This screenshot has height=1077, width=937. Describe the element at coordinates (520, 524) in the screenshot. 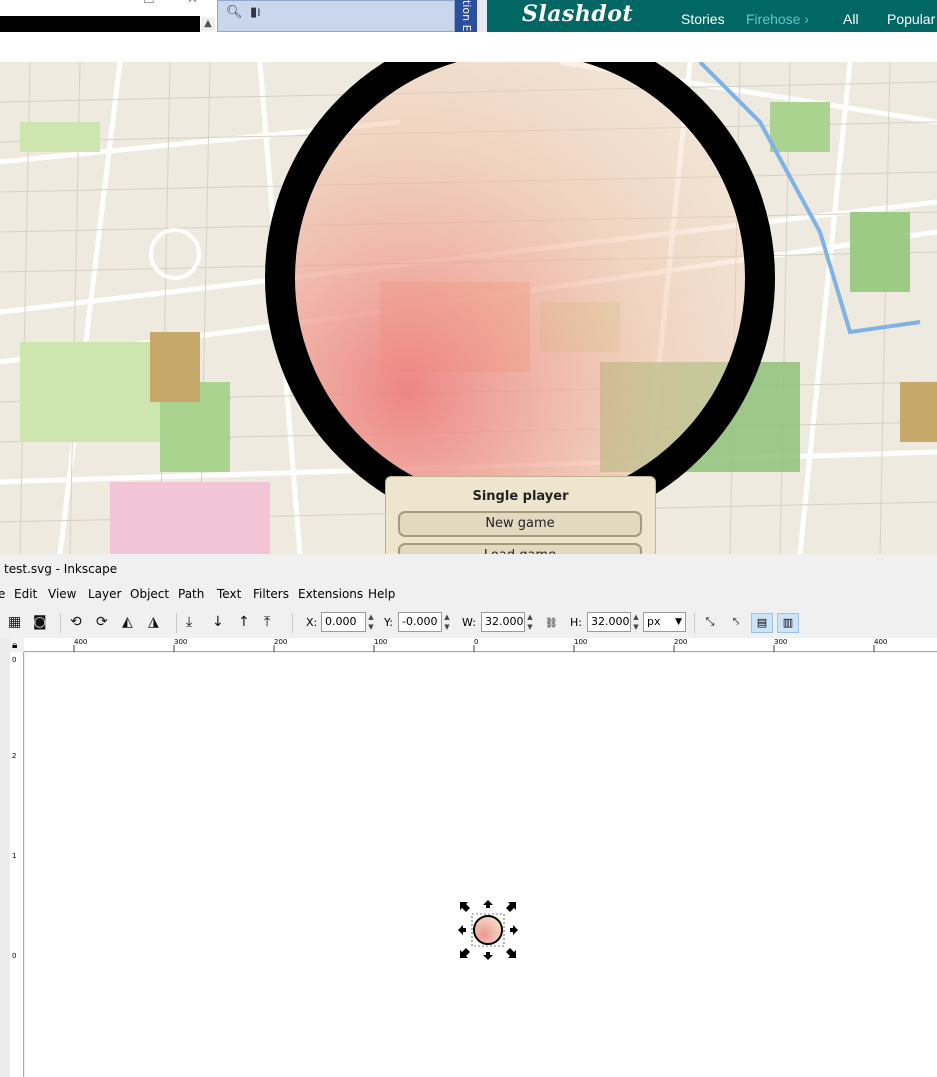

I see `new-game-button: New game` at that location.